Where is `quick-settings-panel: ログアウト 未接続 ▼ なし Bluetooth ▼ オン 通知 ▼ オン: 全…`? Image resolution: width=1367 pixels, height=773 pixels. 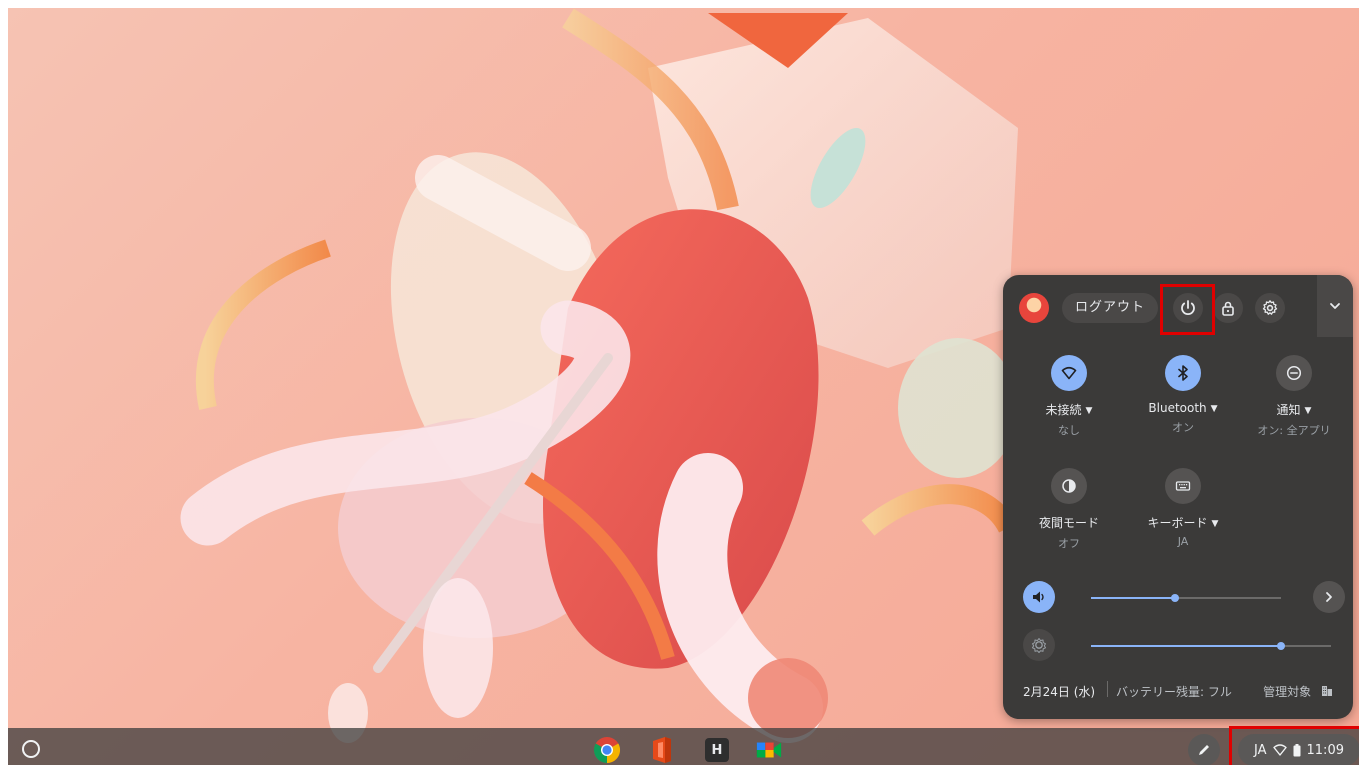
quick-settings-panel: ログアウト 未接続 ▼ なし Bluetooth ▼ オン 通知 ▼ オン: 全… is located at coordinates (1178, 497).